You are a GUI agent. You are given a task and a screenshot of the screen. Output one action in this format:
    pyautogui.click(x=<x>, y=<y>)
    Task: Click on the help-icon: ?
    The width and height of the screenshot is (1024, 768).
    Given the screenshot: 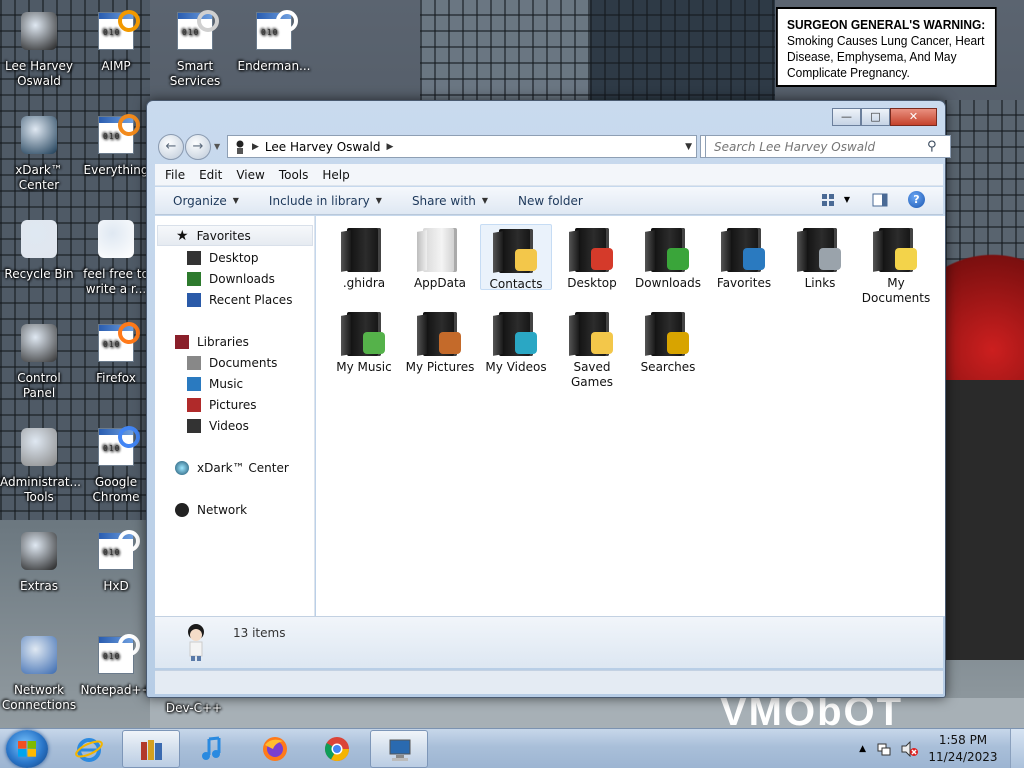 What is the action you would take?
    pyautogui.click(x=916, y=199)
    